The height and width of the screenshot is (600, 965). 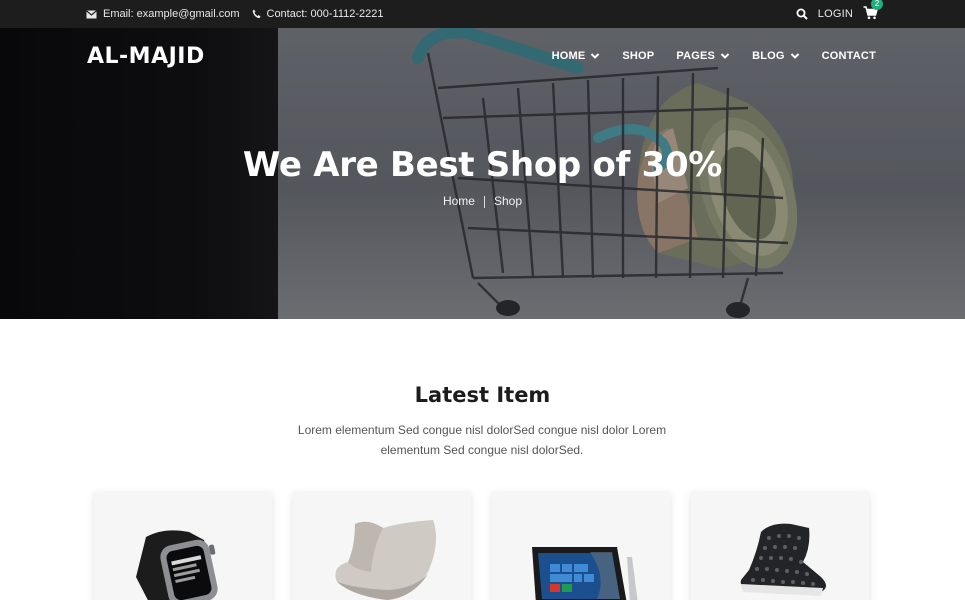 What do you see at coordinates (873, 11) in the screenshot?
I see `cart-button: 2` at bounding box center [873, 11].